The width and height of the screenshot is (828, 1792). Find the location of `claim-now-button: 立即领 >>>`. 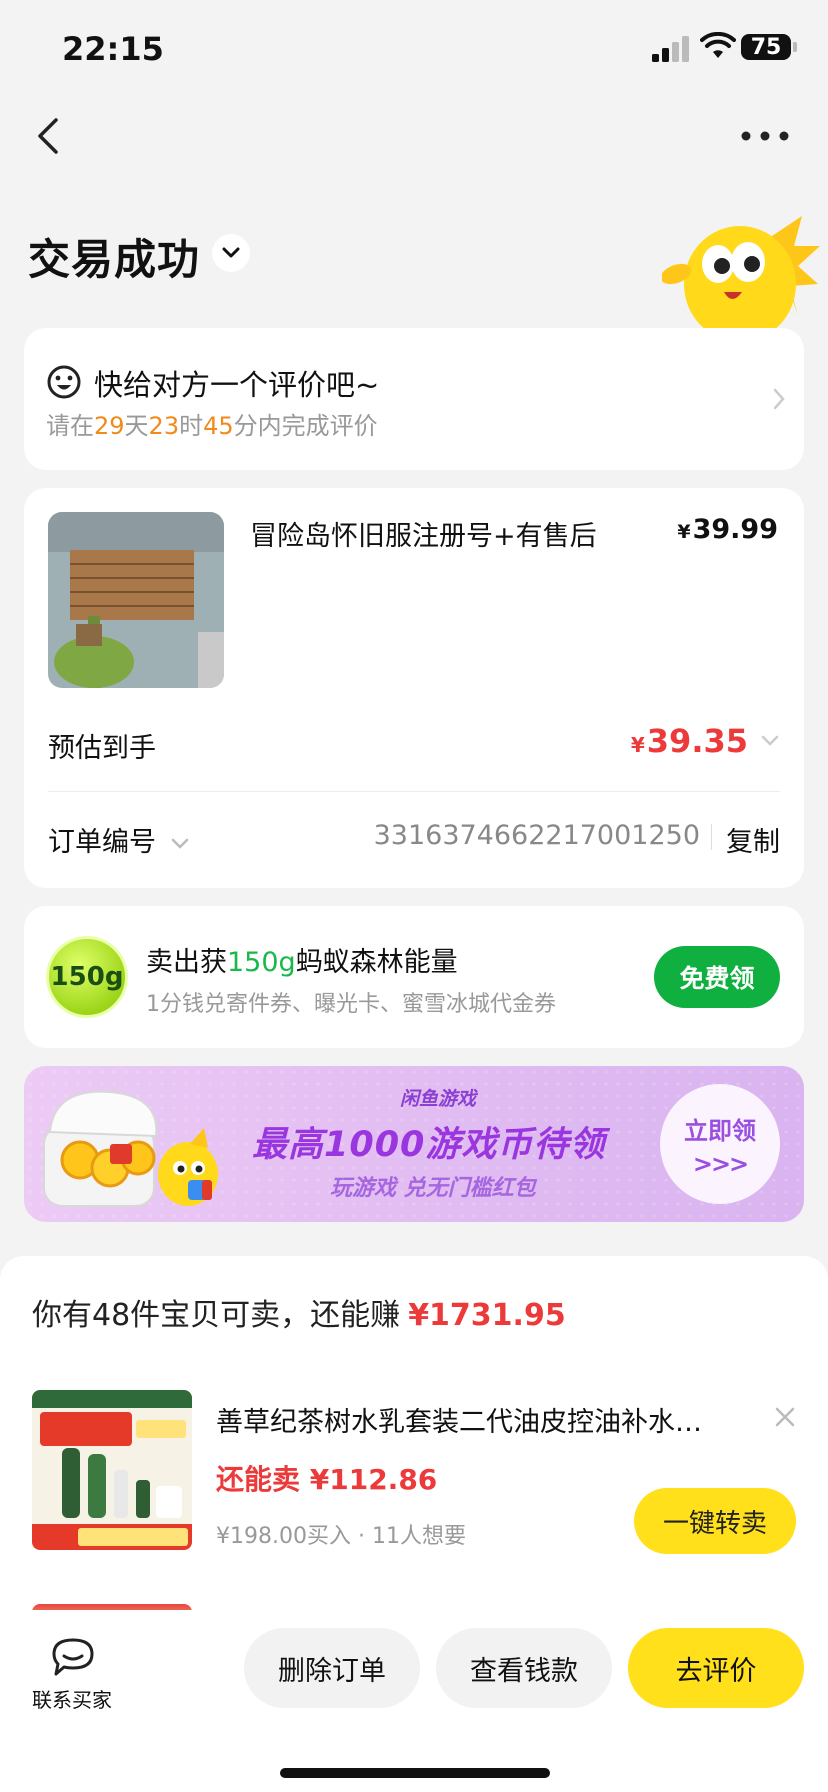

claim-now-button: 立即领 >>> is located at coordinates (720, 1144).